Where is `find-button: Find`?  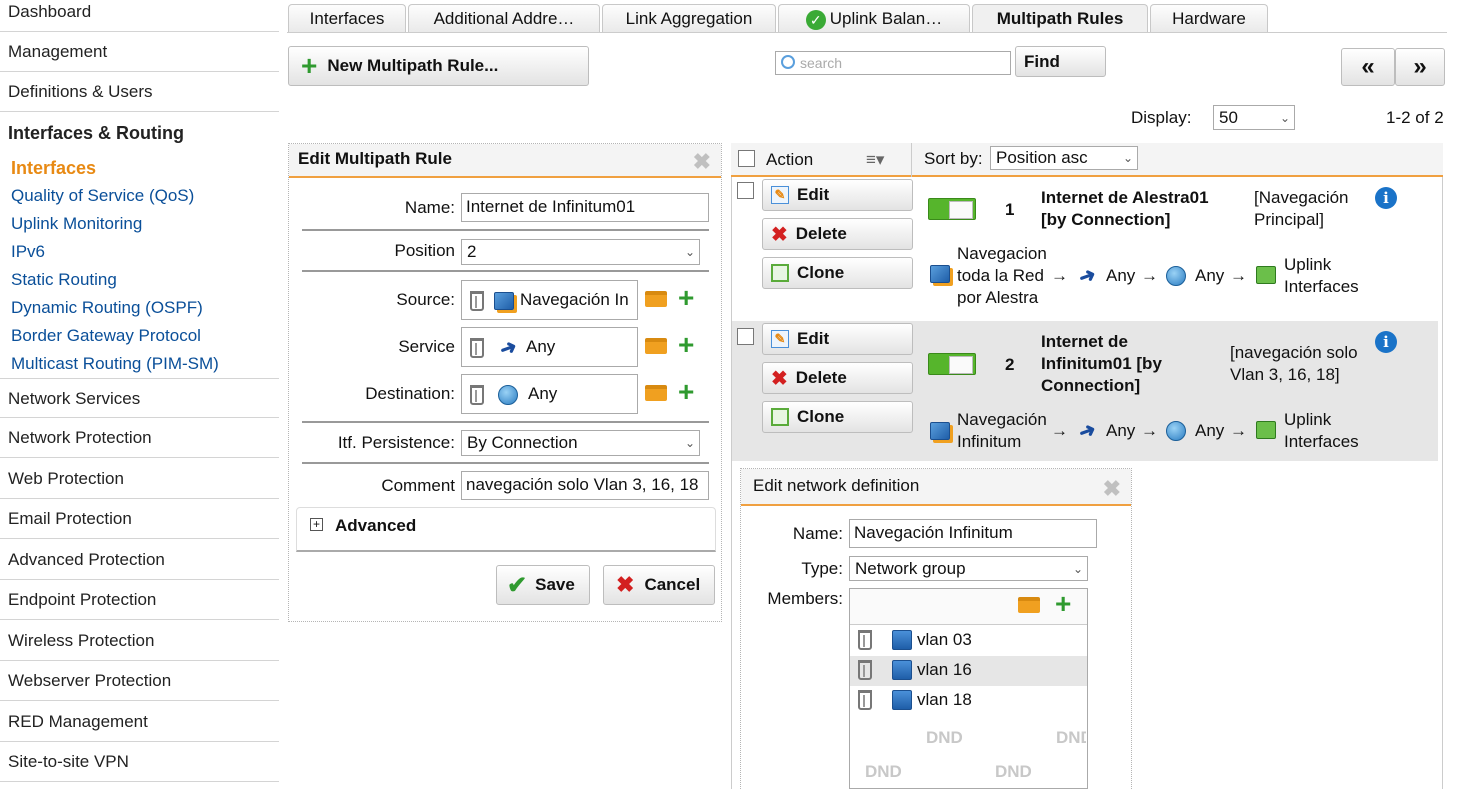
find-button: Find is located at coordinates (1060, 61).